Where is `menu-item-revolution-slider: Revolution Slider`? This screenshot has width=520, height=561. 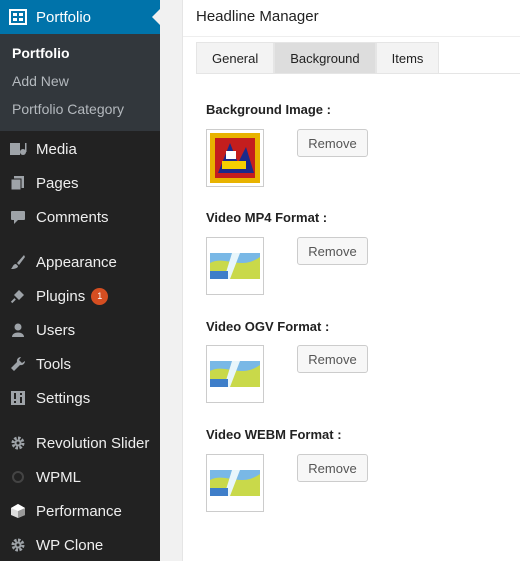 menu-item-revolution-slider: Revolution Slider is located at coordinates (80, 443).